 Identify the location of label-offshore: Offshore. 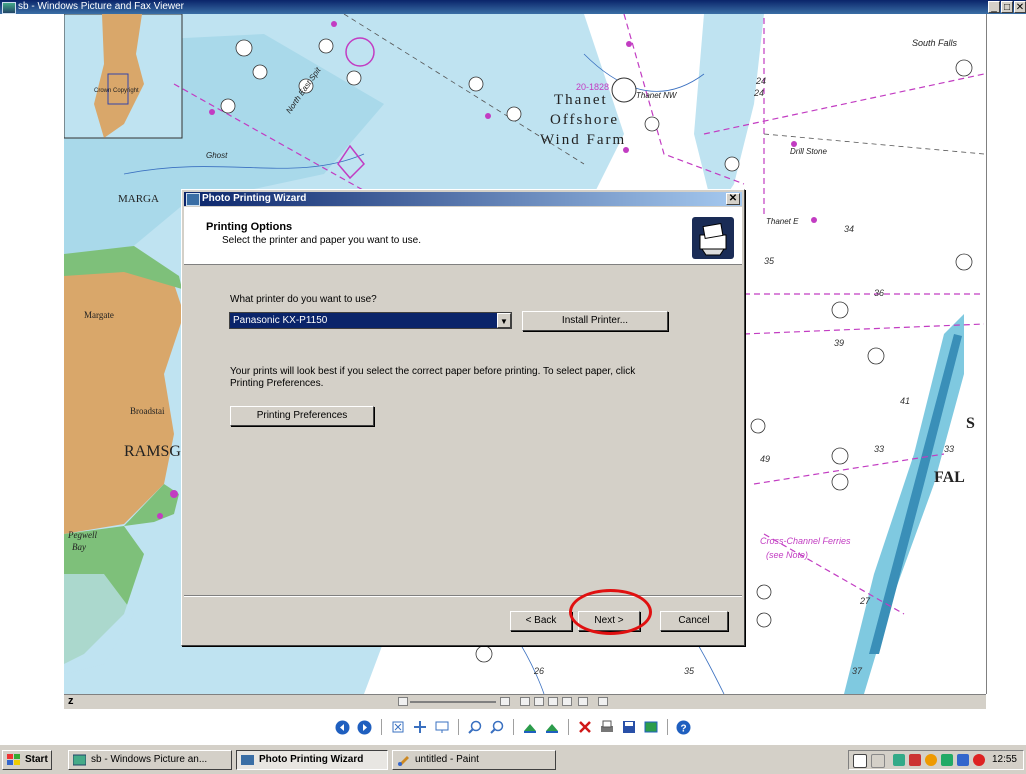
(584, 120).